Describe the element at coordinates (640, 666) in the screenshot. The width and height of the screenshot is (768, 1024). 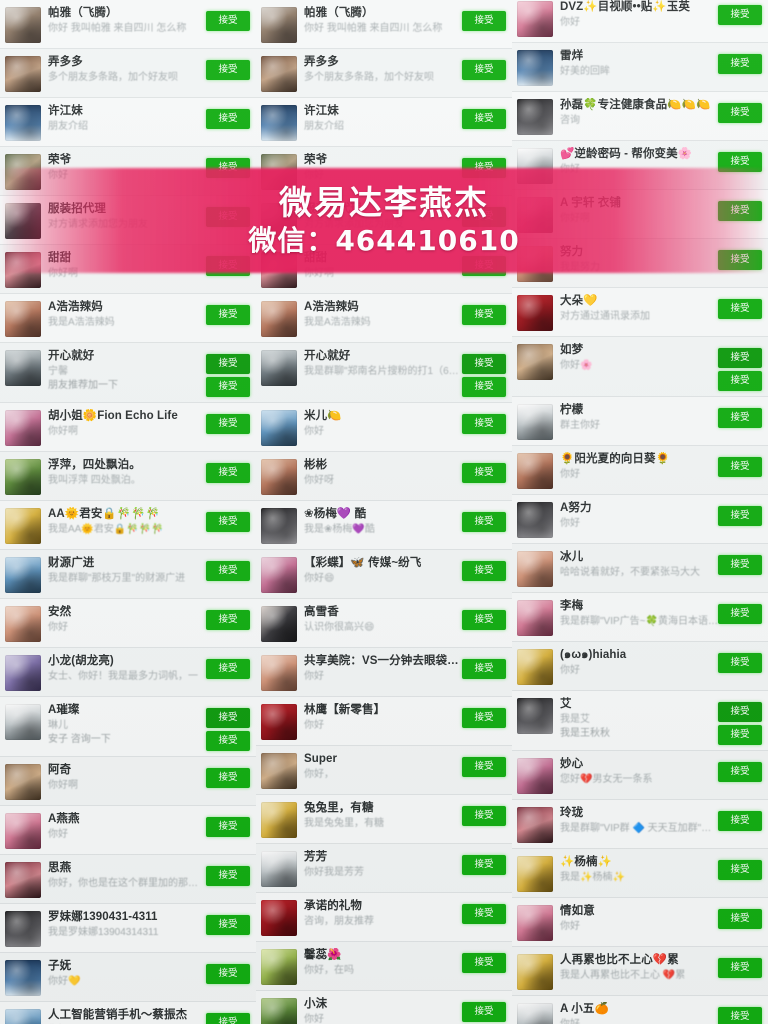
I see `friend-request-row: (๑ω๑)hiahia 你好 接受` at that location.